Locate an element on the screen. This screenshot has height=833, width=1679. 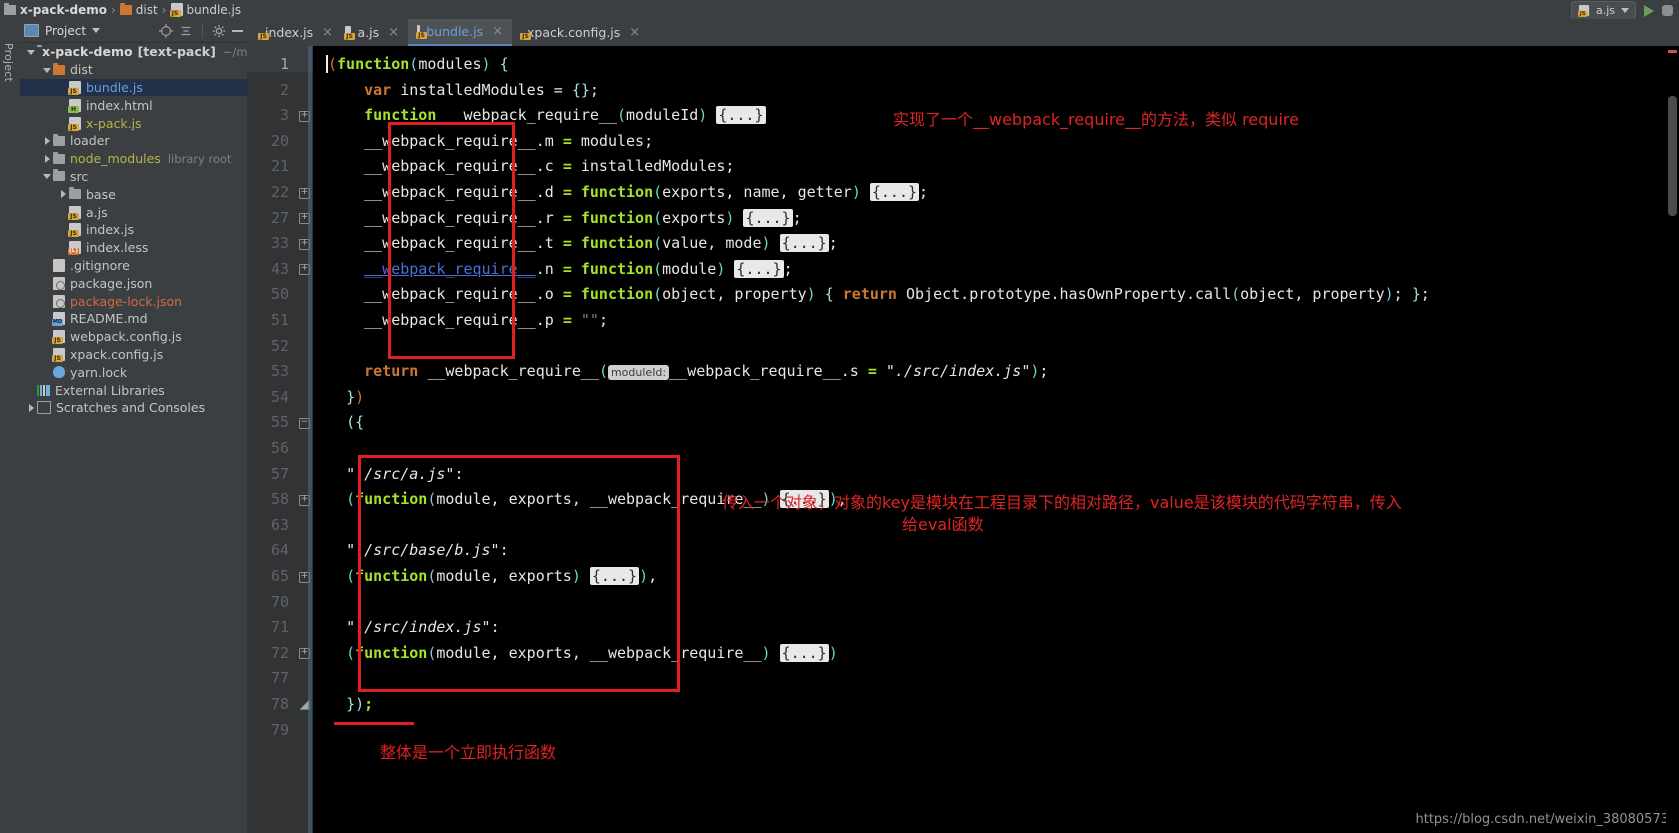
line-number: 3 is located at coordinates (284, 115).